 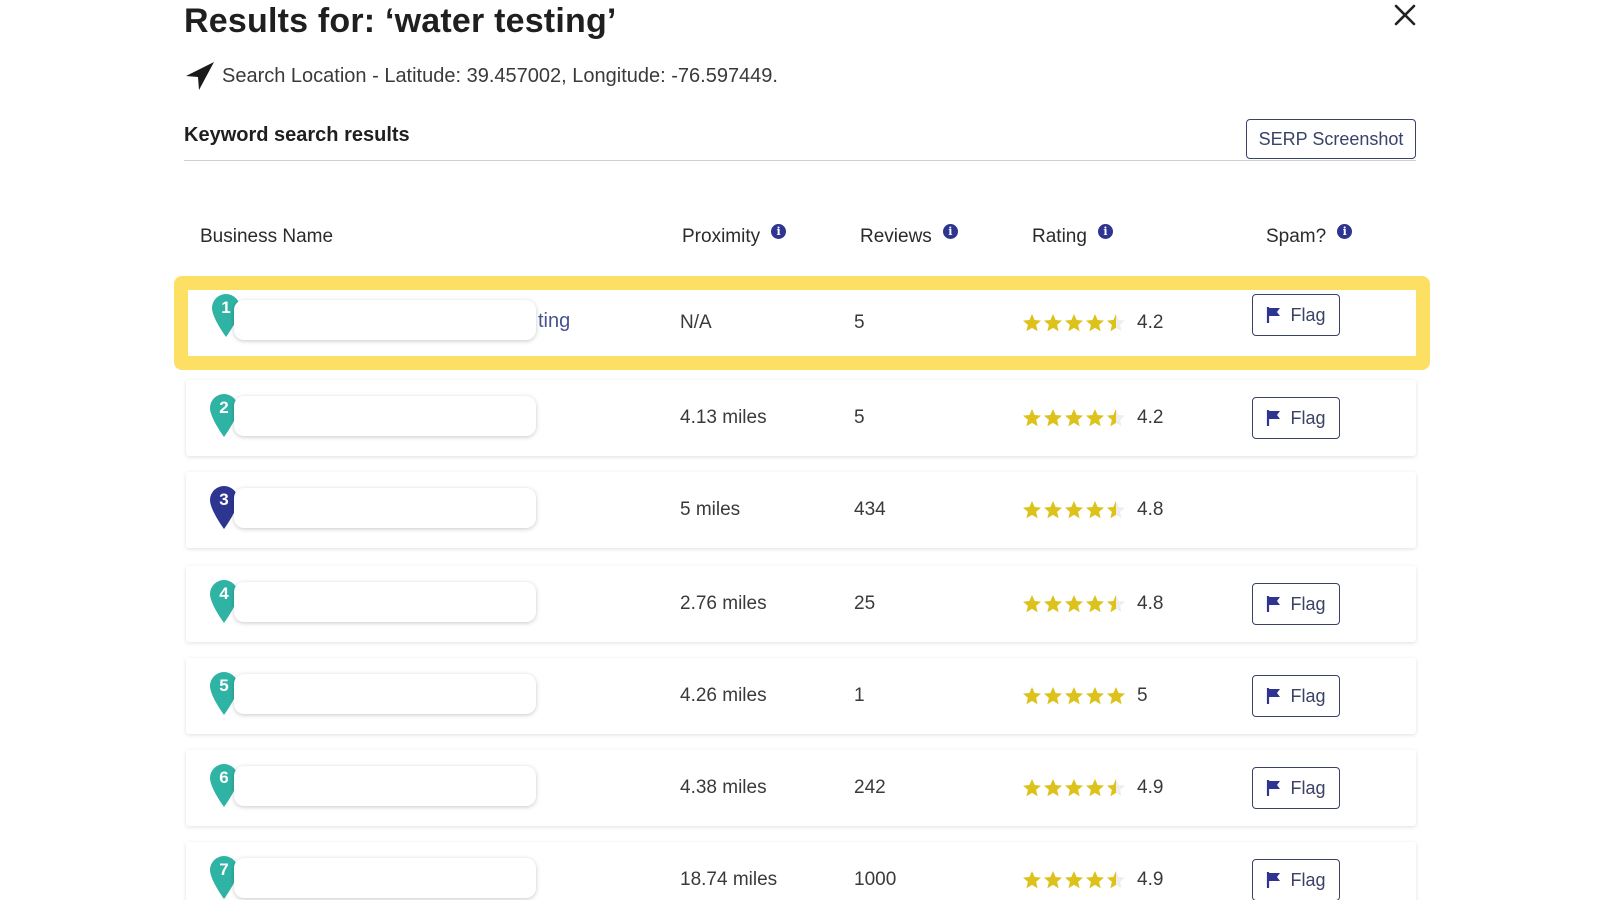 I want to click on rating-value: 4.2, so click(x=1150, y=417).